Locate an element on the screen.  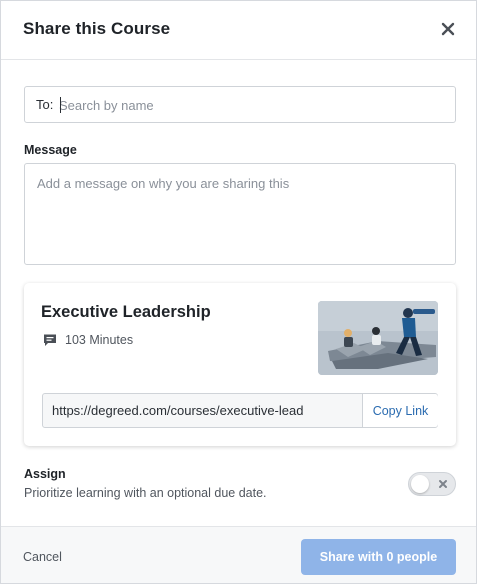
text-cursor is located at coordinates (60, 105).